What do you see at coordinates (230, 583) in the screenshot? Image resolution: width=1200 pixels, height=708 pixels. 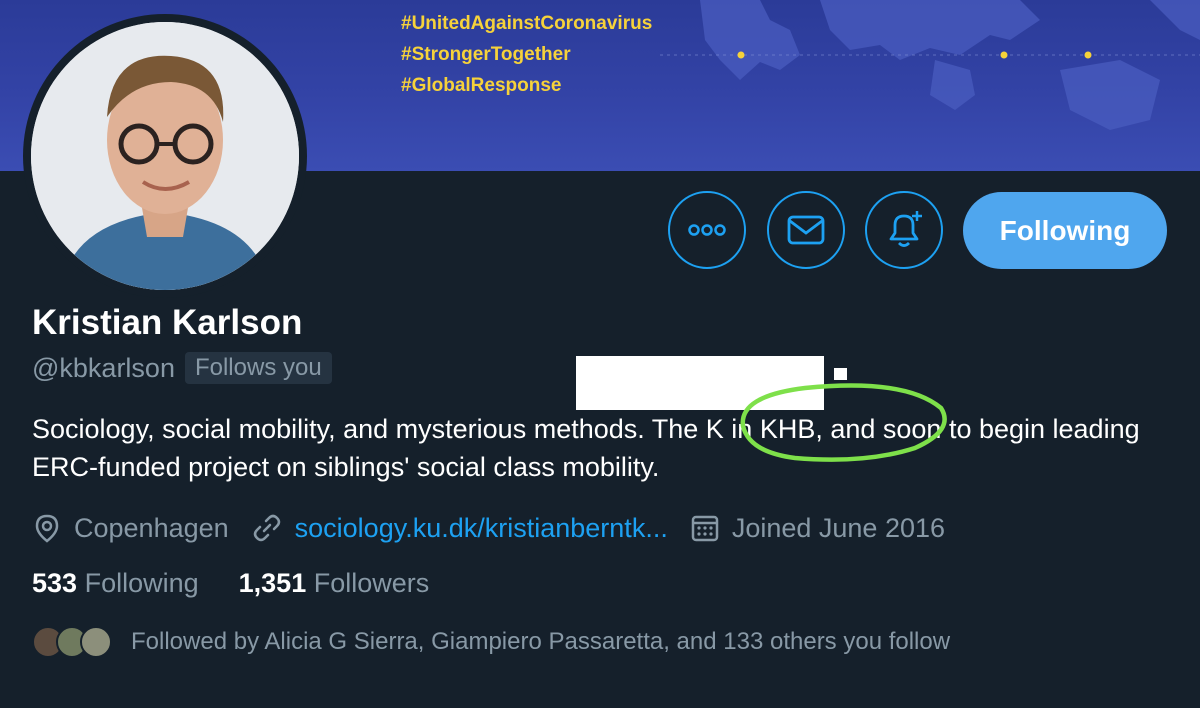 I see `profile-stats: 533 Following 1,351 Followers` at bounding box center [230, 583].